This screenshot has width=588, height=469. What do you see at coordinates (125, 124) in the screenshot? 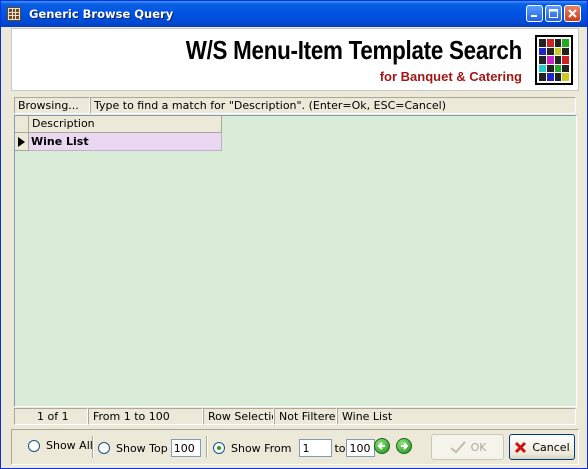
I see `column-header-description: Description` at bounding box center [125, 124].